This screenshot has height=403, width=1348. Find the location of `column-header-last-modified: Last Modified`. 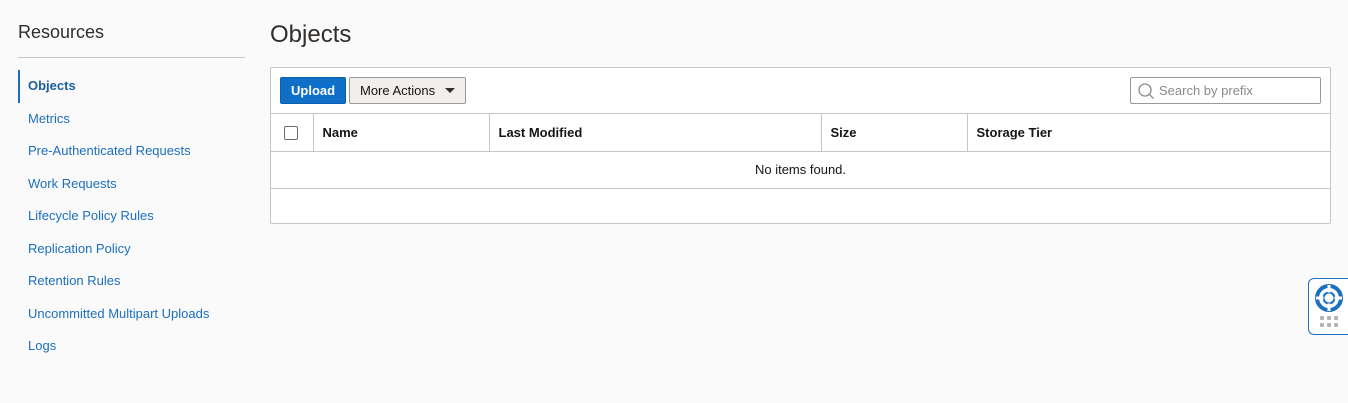

column-header-last-modified: Last Modified is located at coordinates (655, 133).